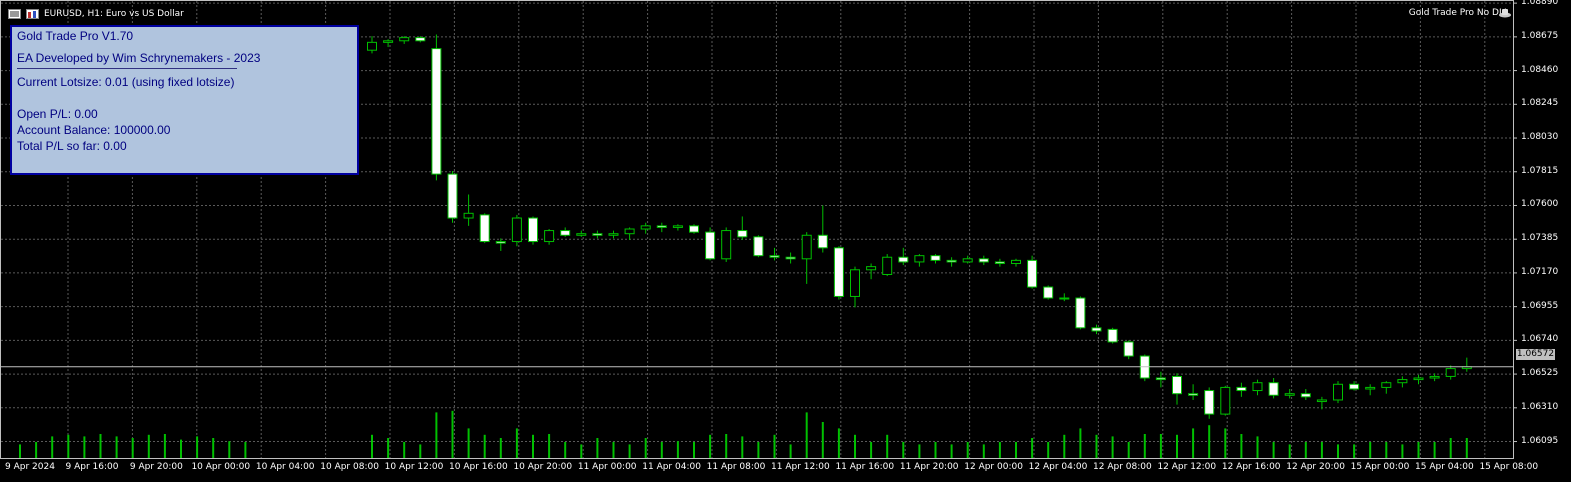 This screenshot has height=482, width=1571. I want to click on time-tick-label: 10 Apr 16:00, so click(478, 467).